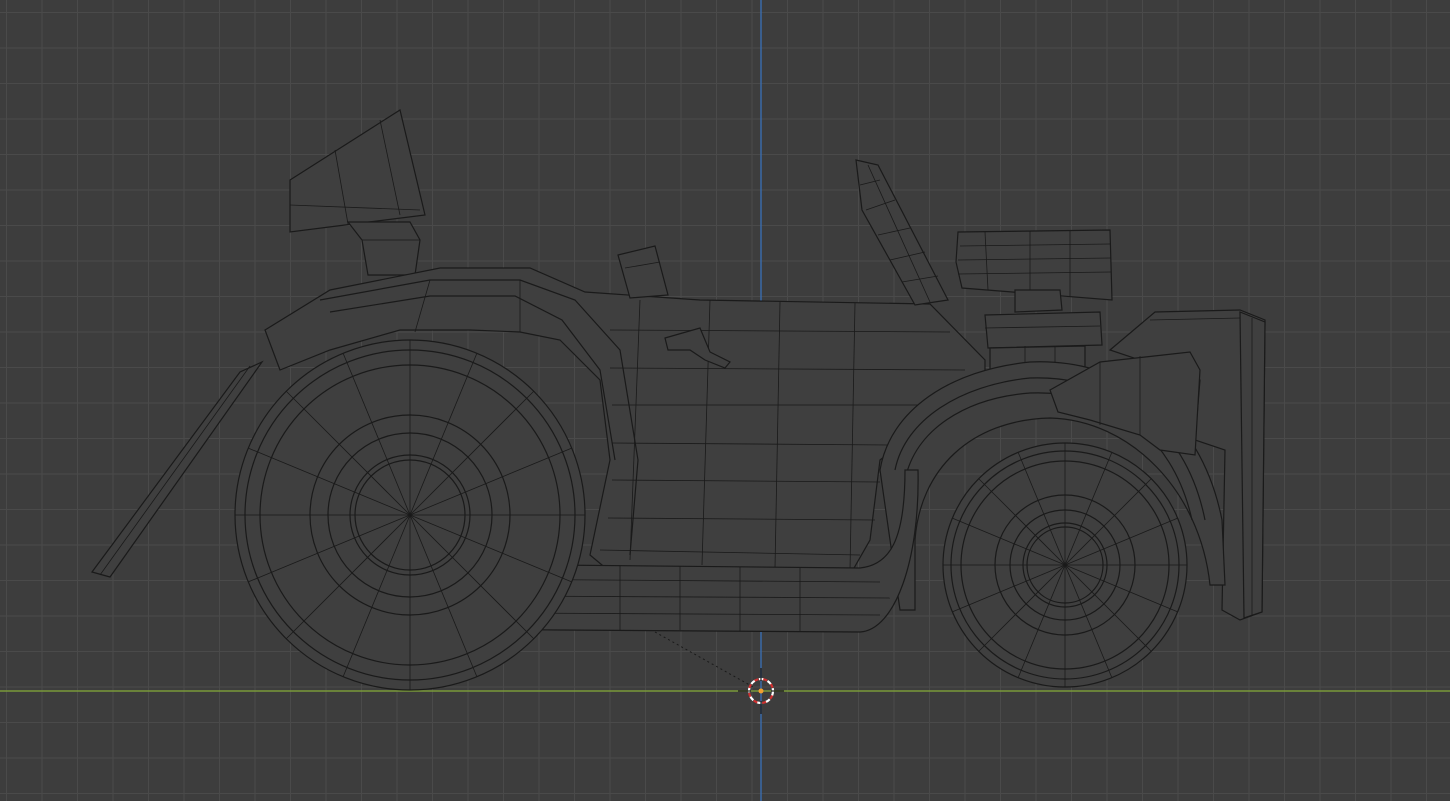 This screenshot has height=801, width=1450. I want to click on origin-link-line, so click(705, 660).